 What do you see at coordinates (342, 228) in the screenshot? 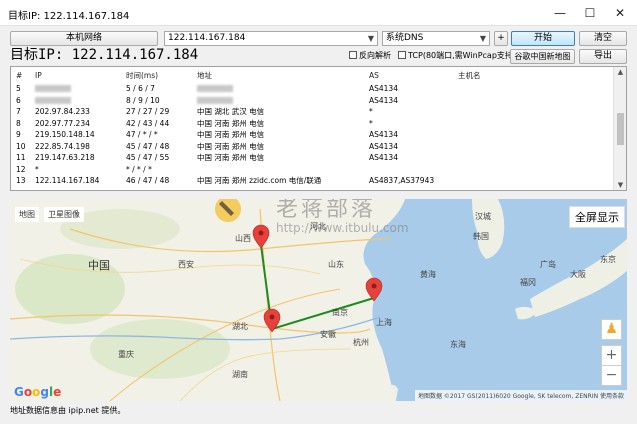
I see `watermark-url: http://www.itbulu.com` at bounding box center [342, 228].